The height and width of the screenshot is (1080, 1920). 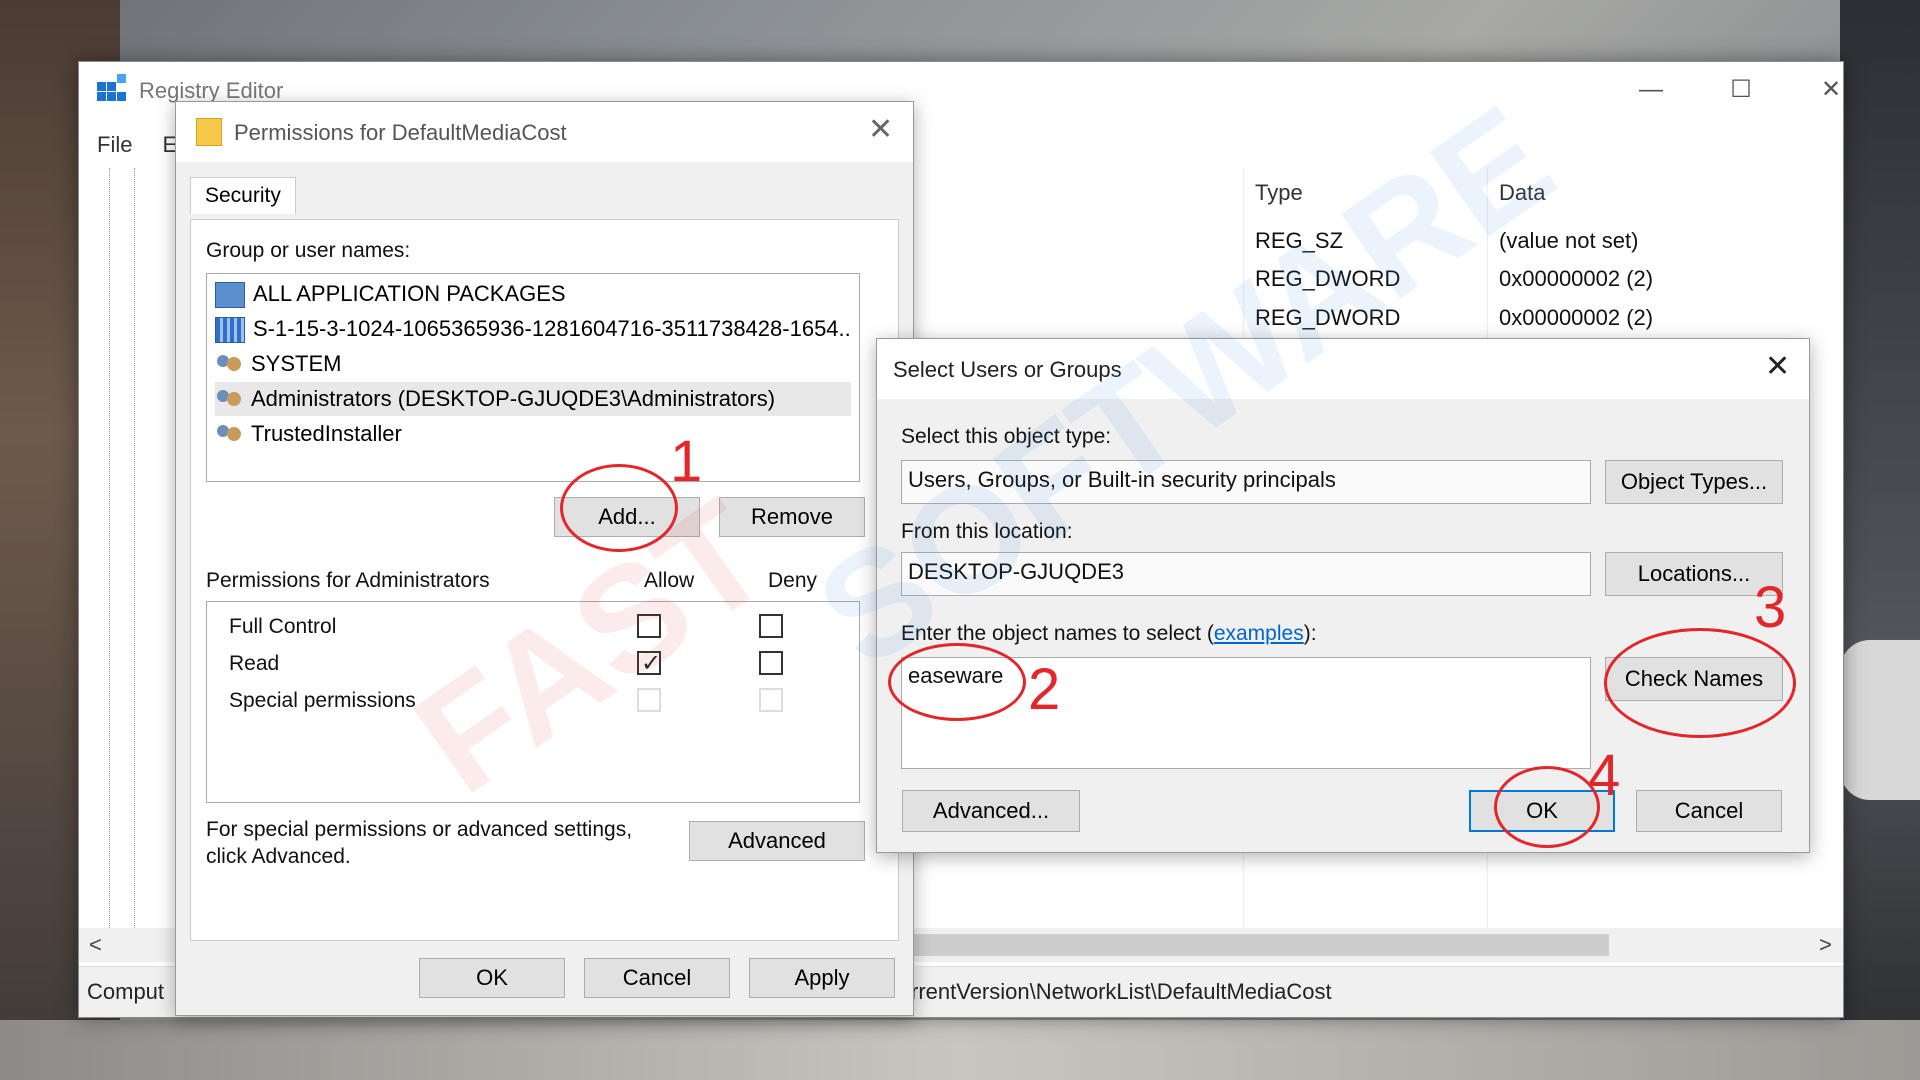 What do you see at coordinates (230, 295) in the screenshot?
I see `package-icon` at bounding box center [230, 295].